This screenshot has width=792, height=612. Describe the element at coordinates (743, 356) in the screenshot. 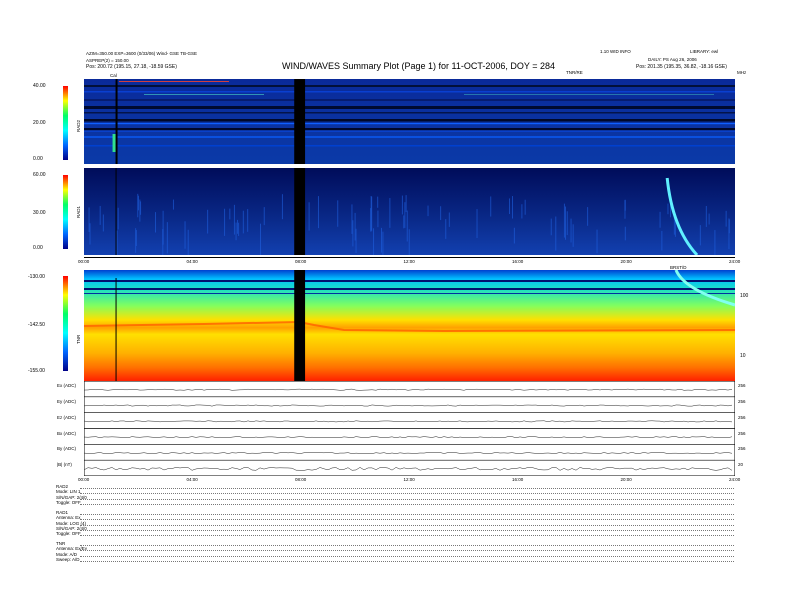

I see `tnr-right-tick-10: 10` at that location.